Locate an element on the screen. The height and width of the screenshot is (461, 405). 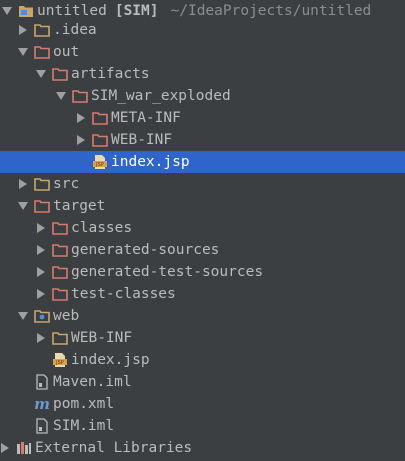
web-folder-icon is located at coordinates (42, 316).